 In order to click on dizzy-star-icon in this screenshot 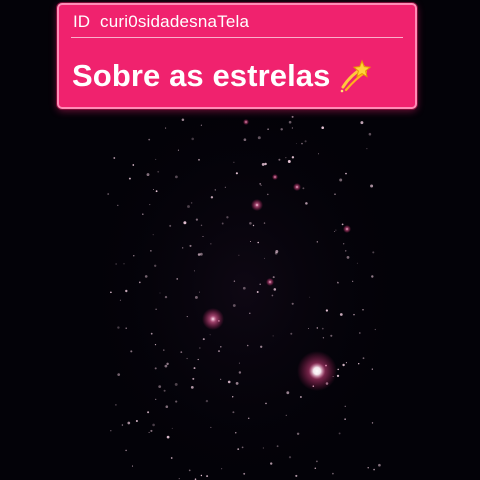, I will do `click(355, 76)`.